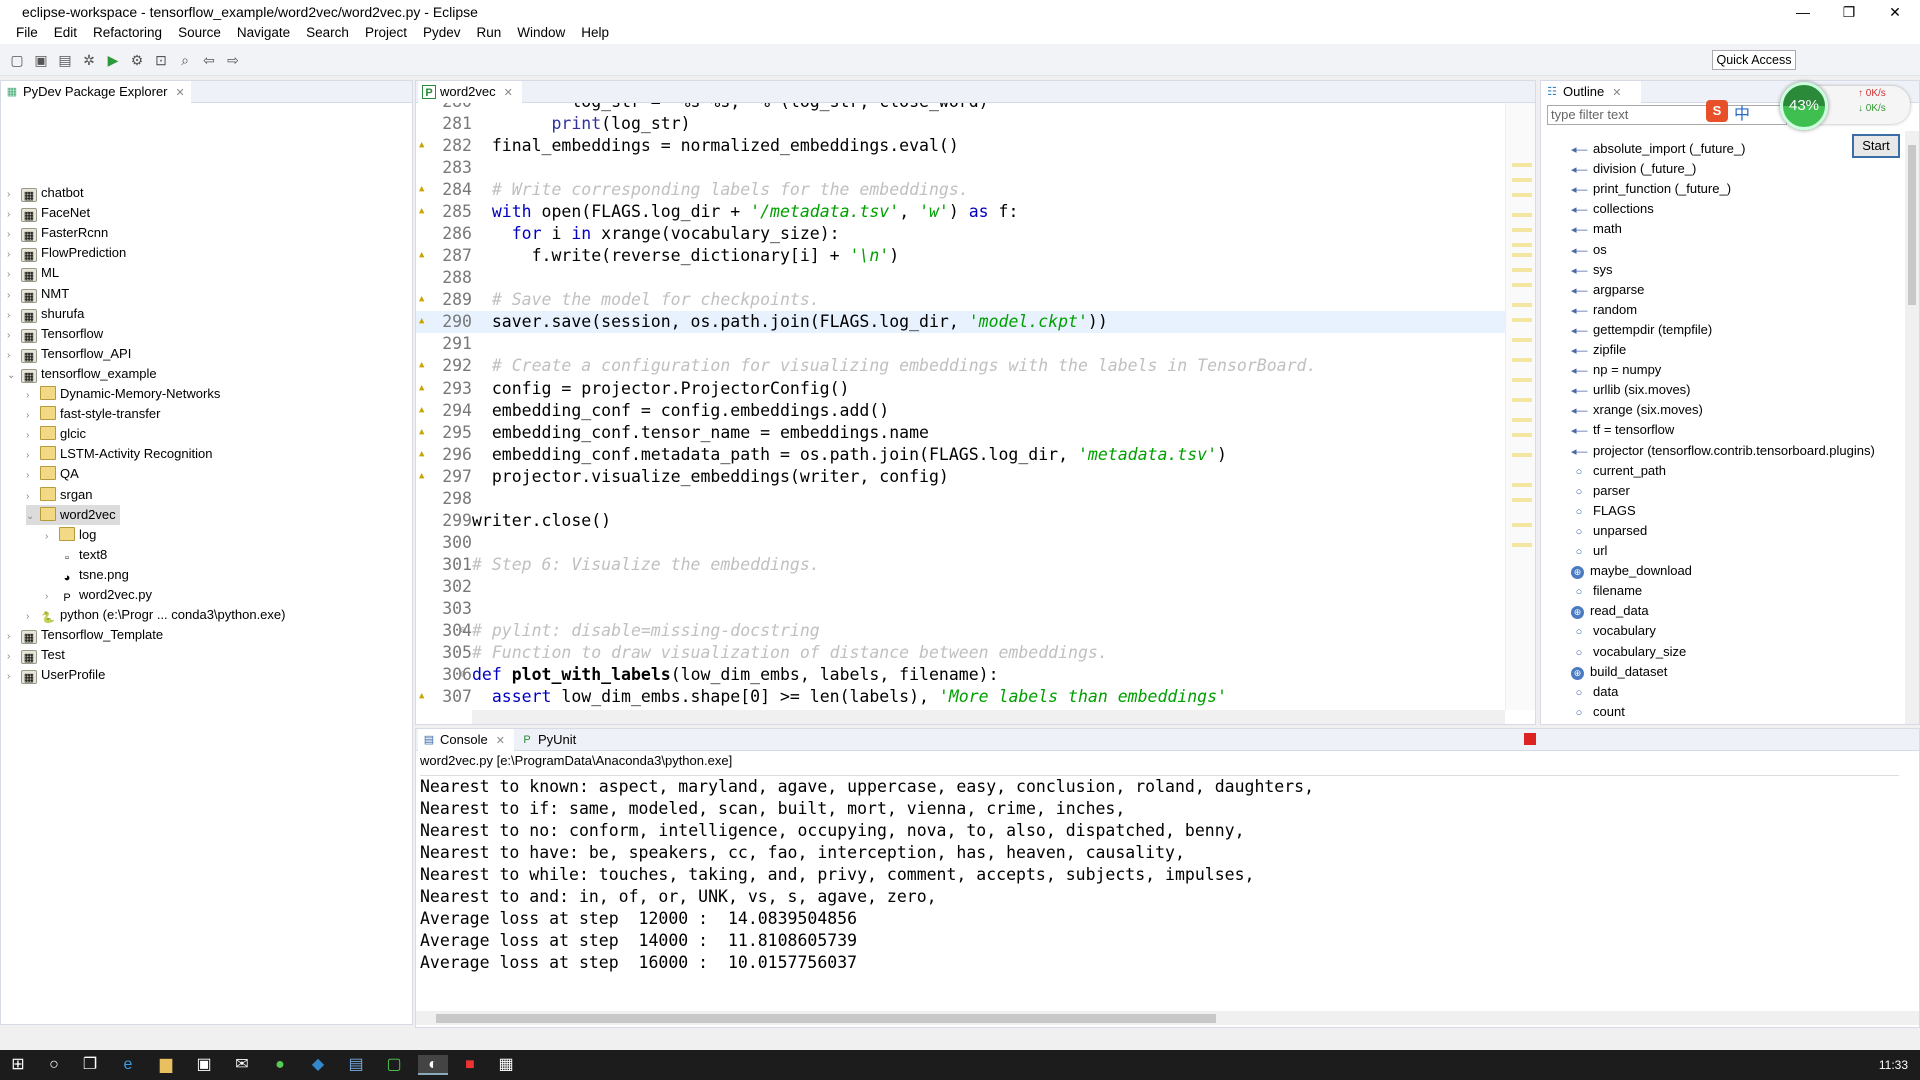 This screenshot has height=1080, width=1920. I want to click on outline-item: ◂— sys, so click(1592, 270).